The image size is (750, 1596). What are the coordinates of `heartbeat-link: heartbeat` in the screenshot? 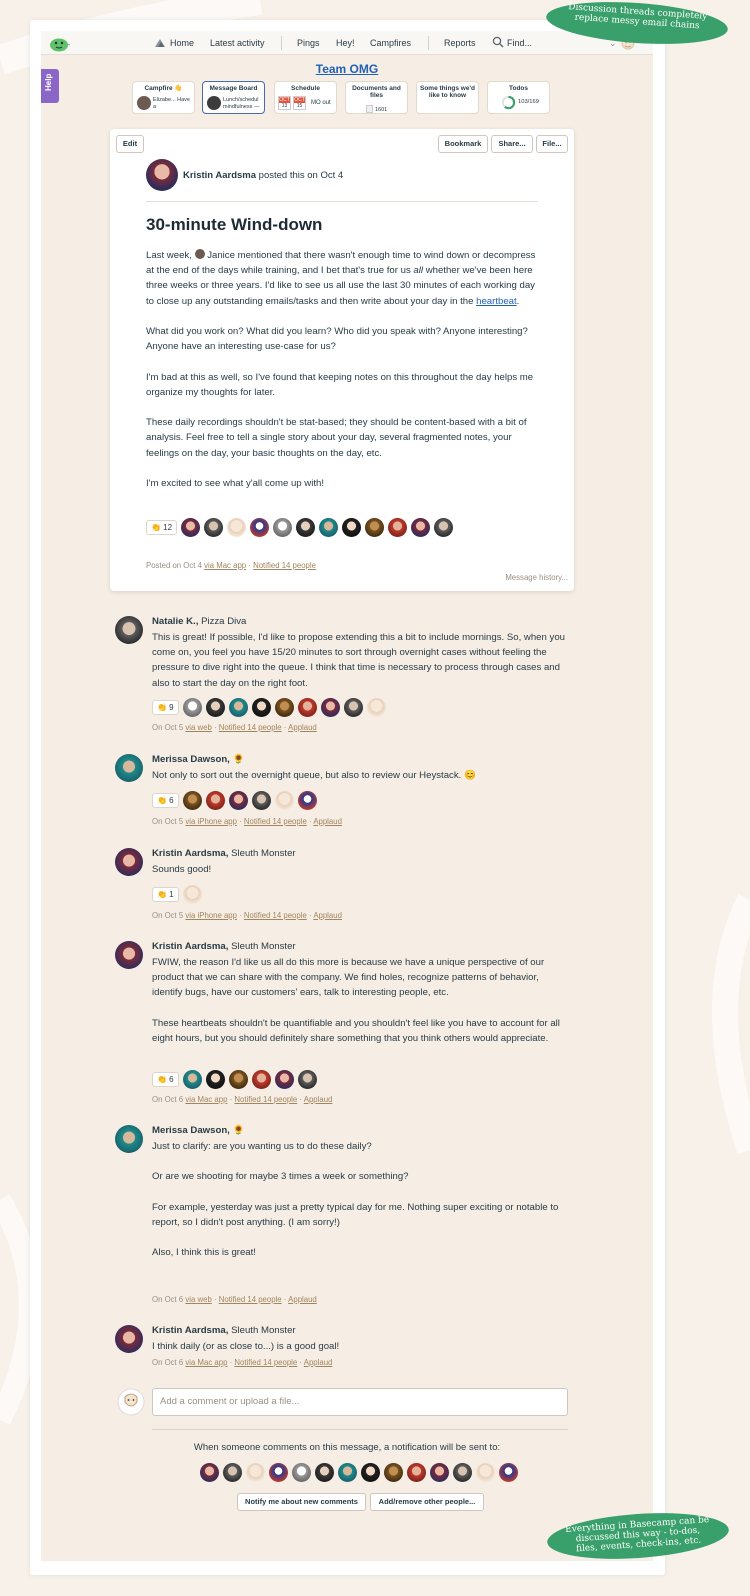 It's located at (496, 301).